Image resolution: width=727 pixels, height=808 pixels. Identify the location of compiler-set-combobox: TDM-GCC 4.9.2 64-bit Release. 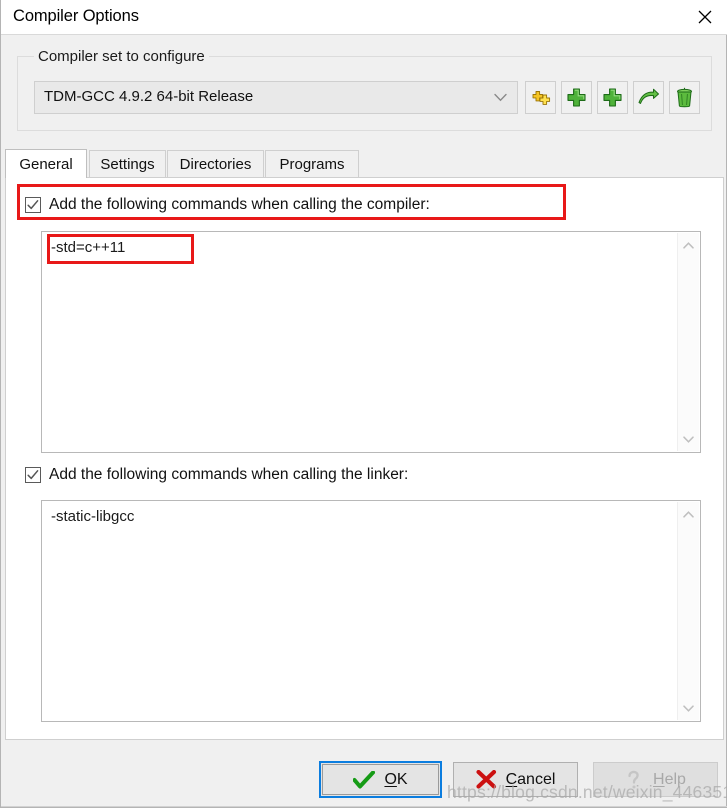
(276, 97).